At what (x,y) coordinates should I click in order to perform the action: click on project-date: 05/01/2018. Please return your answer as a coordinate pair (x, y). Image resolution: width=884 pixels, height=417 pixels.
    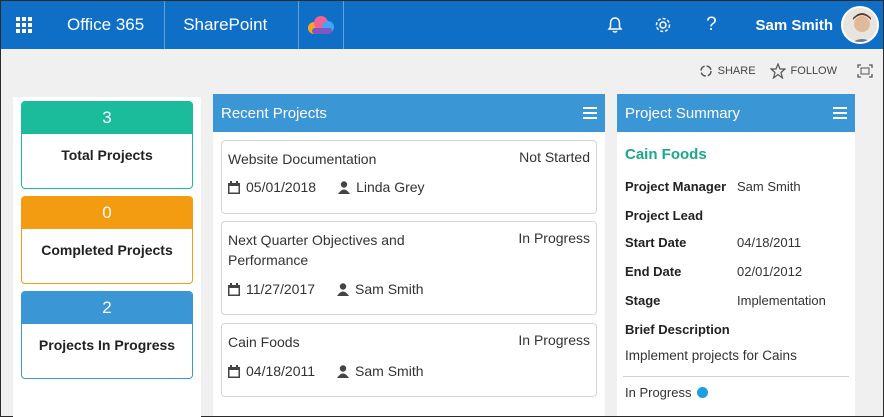
    Looking at the image, I should click on (281, 187).